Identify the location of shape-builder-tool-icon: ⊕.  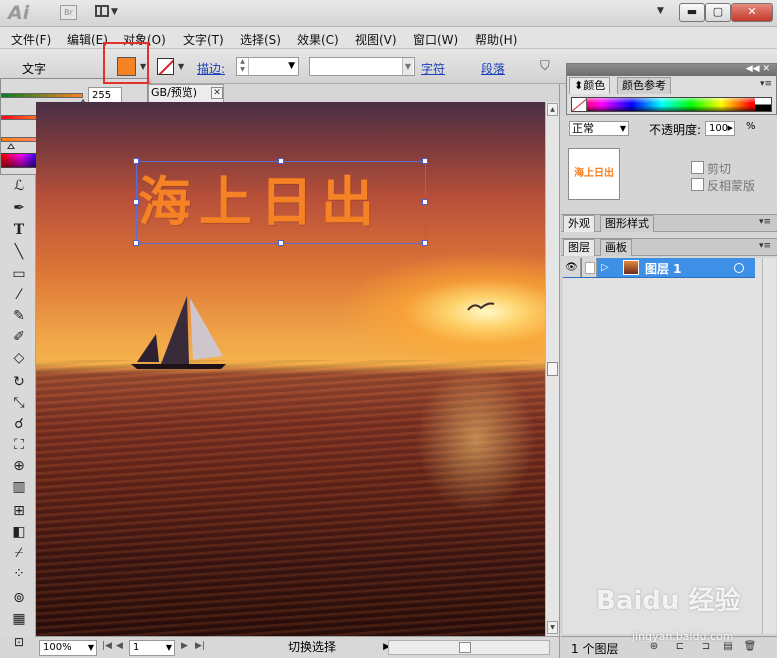
(19, 466).